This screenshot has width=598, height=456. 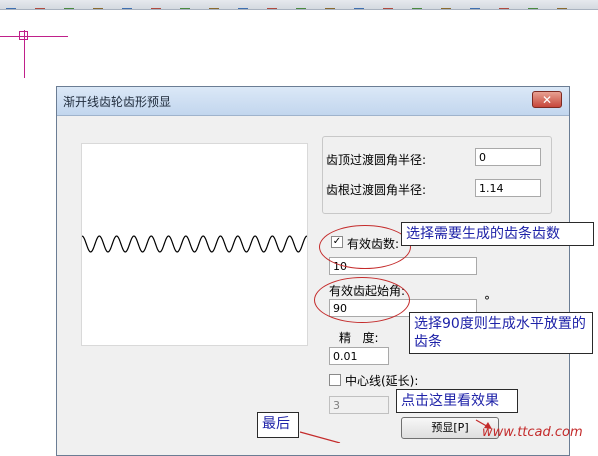 I want to click on tooth-profile, so click(x=194, y=244).